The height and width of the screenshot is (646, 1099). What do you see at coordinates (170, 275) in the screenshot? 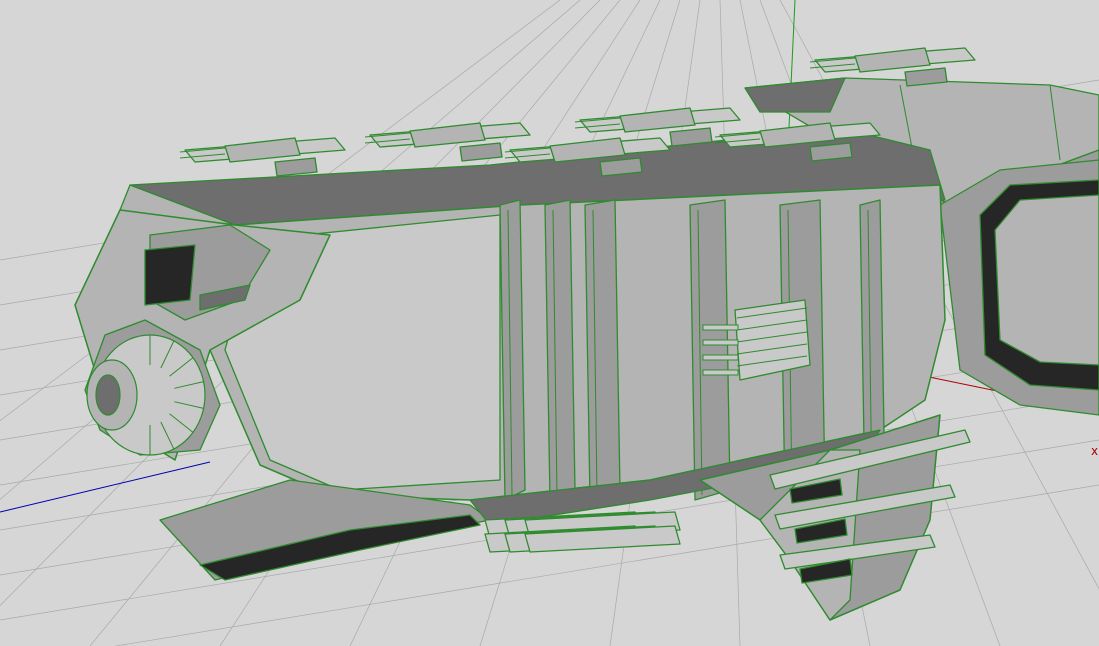
I see `nose-vent-hole` at bounding box center [170, 275].